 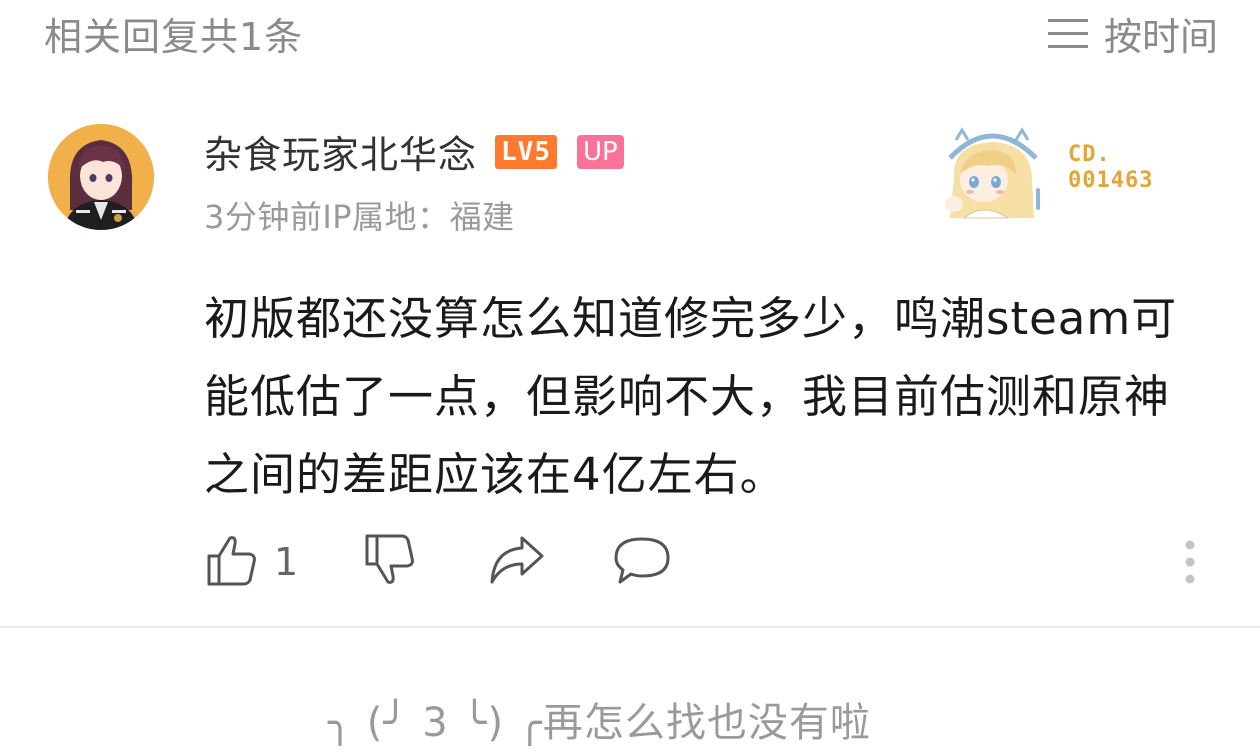 What do you see at coordinates (101, 177) in the screenshot?
I see `user-avatar` at bounding box center [101, 177].